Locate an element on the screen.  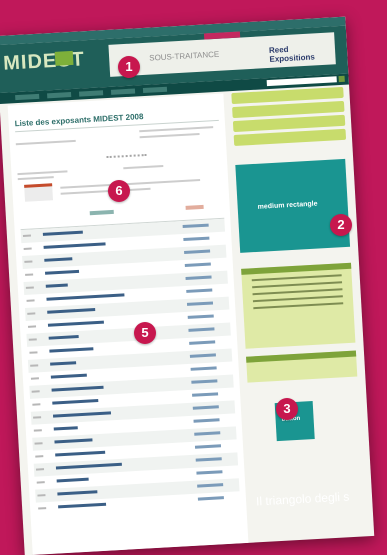
callout-marker: 5 is located at coordinates (145, 333).